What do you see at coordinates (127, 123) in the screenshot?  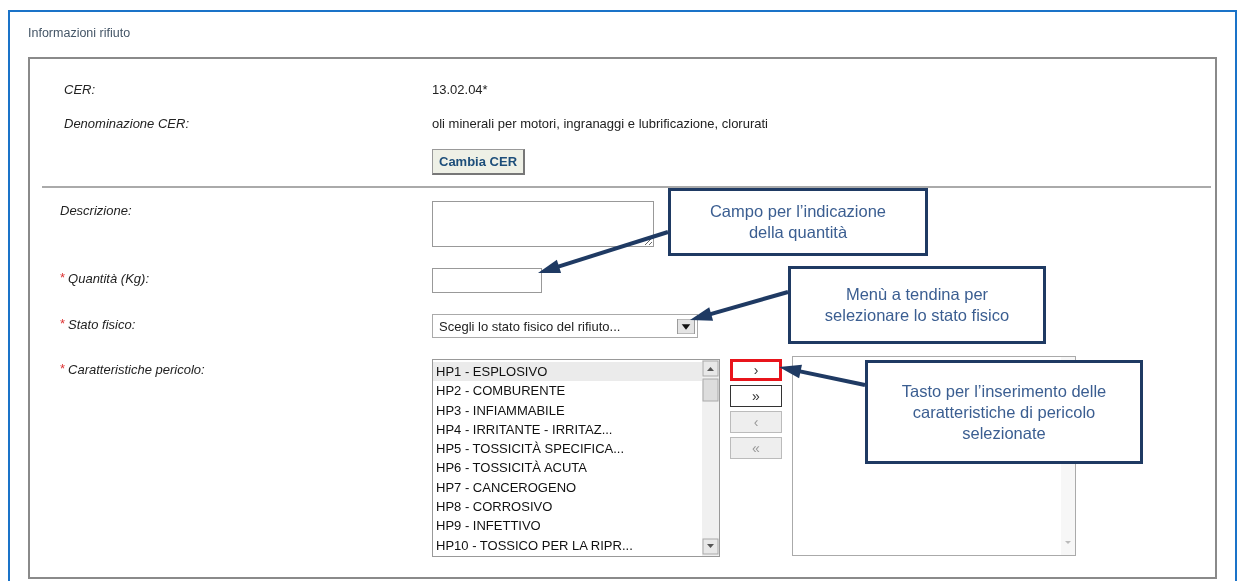 I see `field-label: Denominazione CER:` at bounding box center [127, 123].